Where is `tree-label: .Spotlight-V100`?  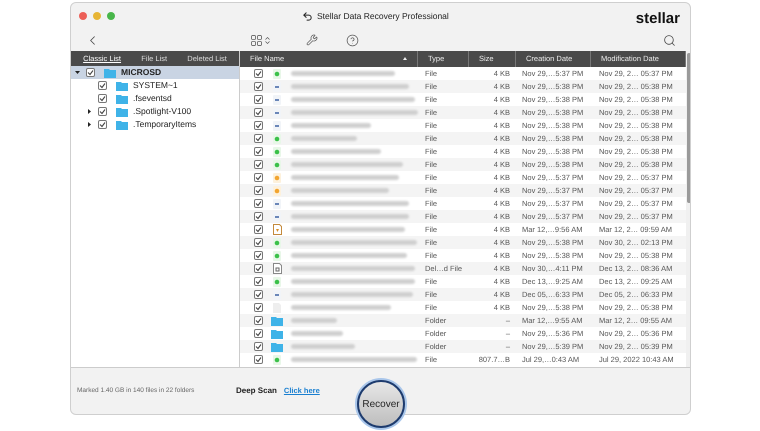 tree-label: .Spotlight-V100 is located at coordinates (162, 111).